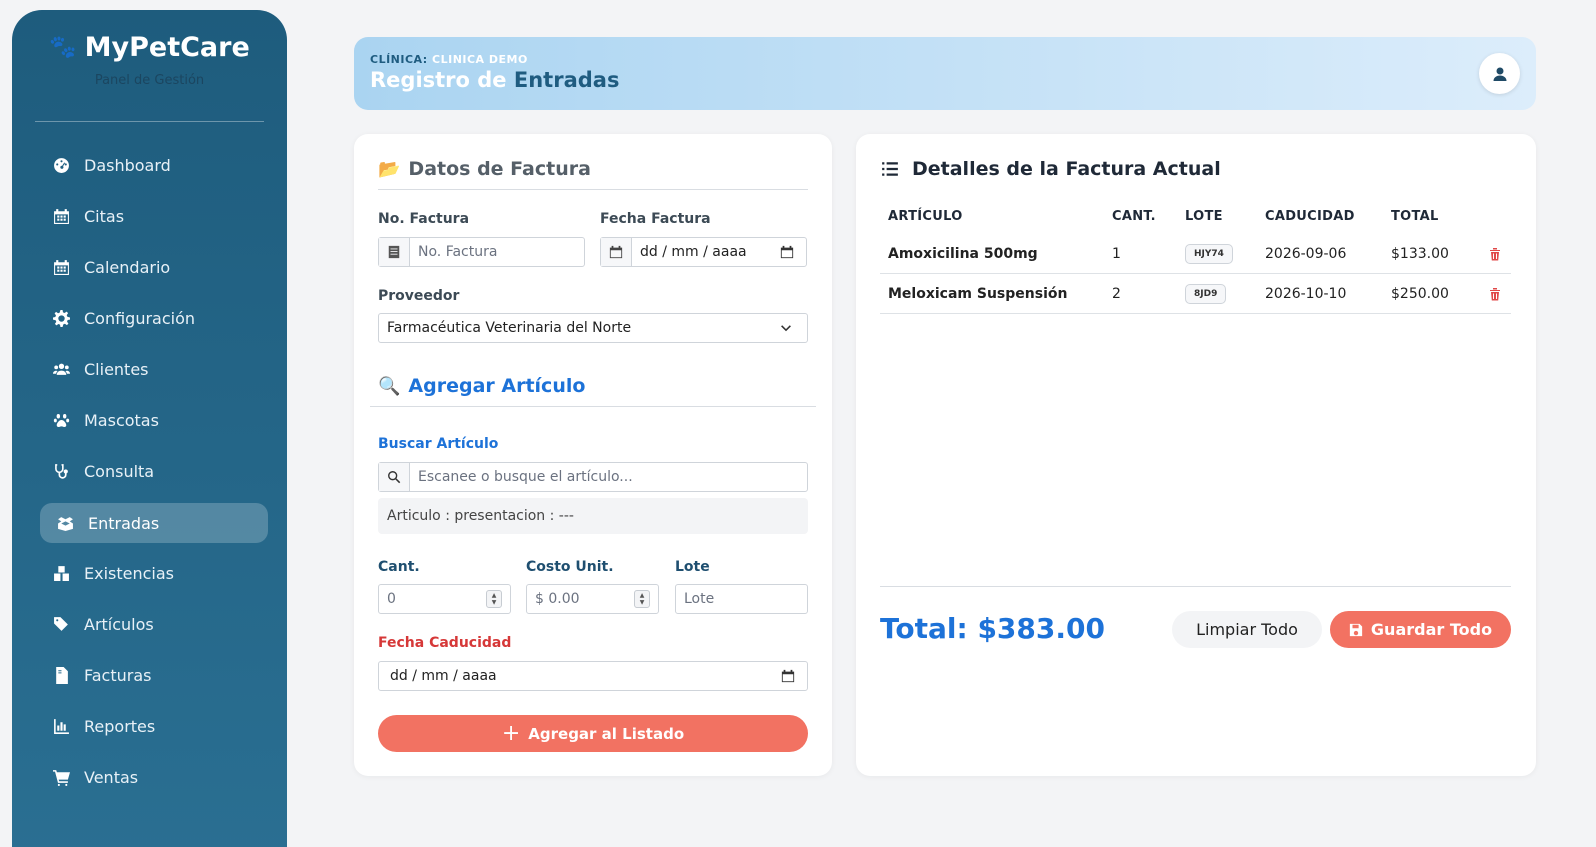 The image size is (1596, 847). What do you see at coordinates (399, 567) in the screenshot?
I see `cant-label: Cant.` at bounding box center [399, 567].